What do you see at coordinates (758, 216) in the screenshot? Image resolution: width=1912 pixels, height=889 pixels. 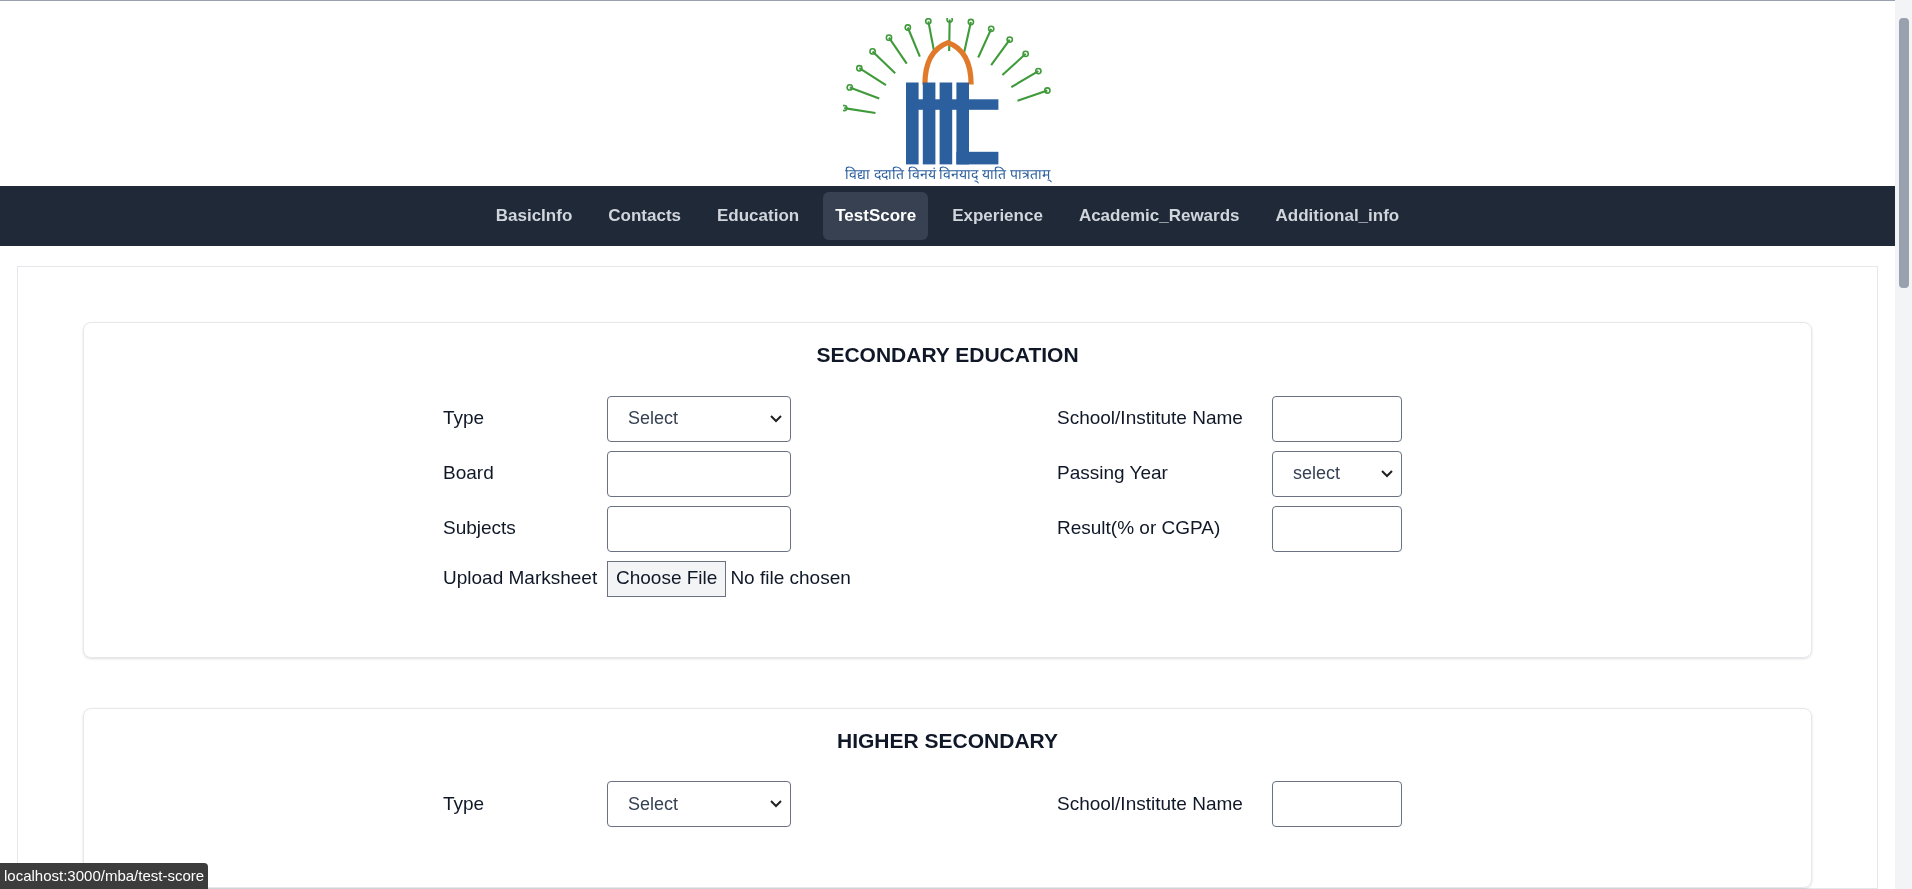 I see `nav-tab: Education` at bounding box center [758, 216].